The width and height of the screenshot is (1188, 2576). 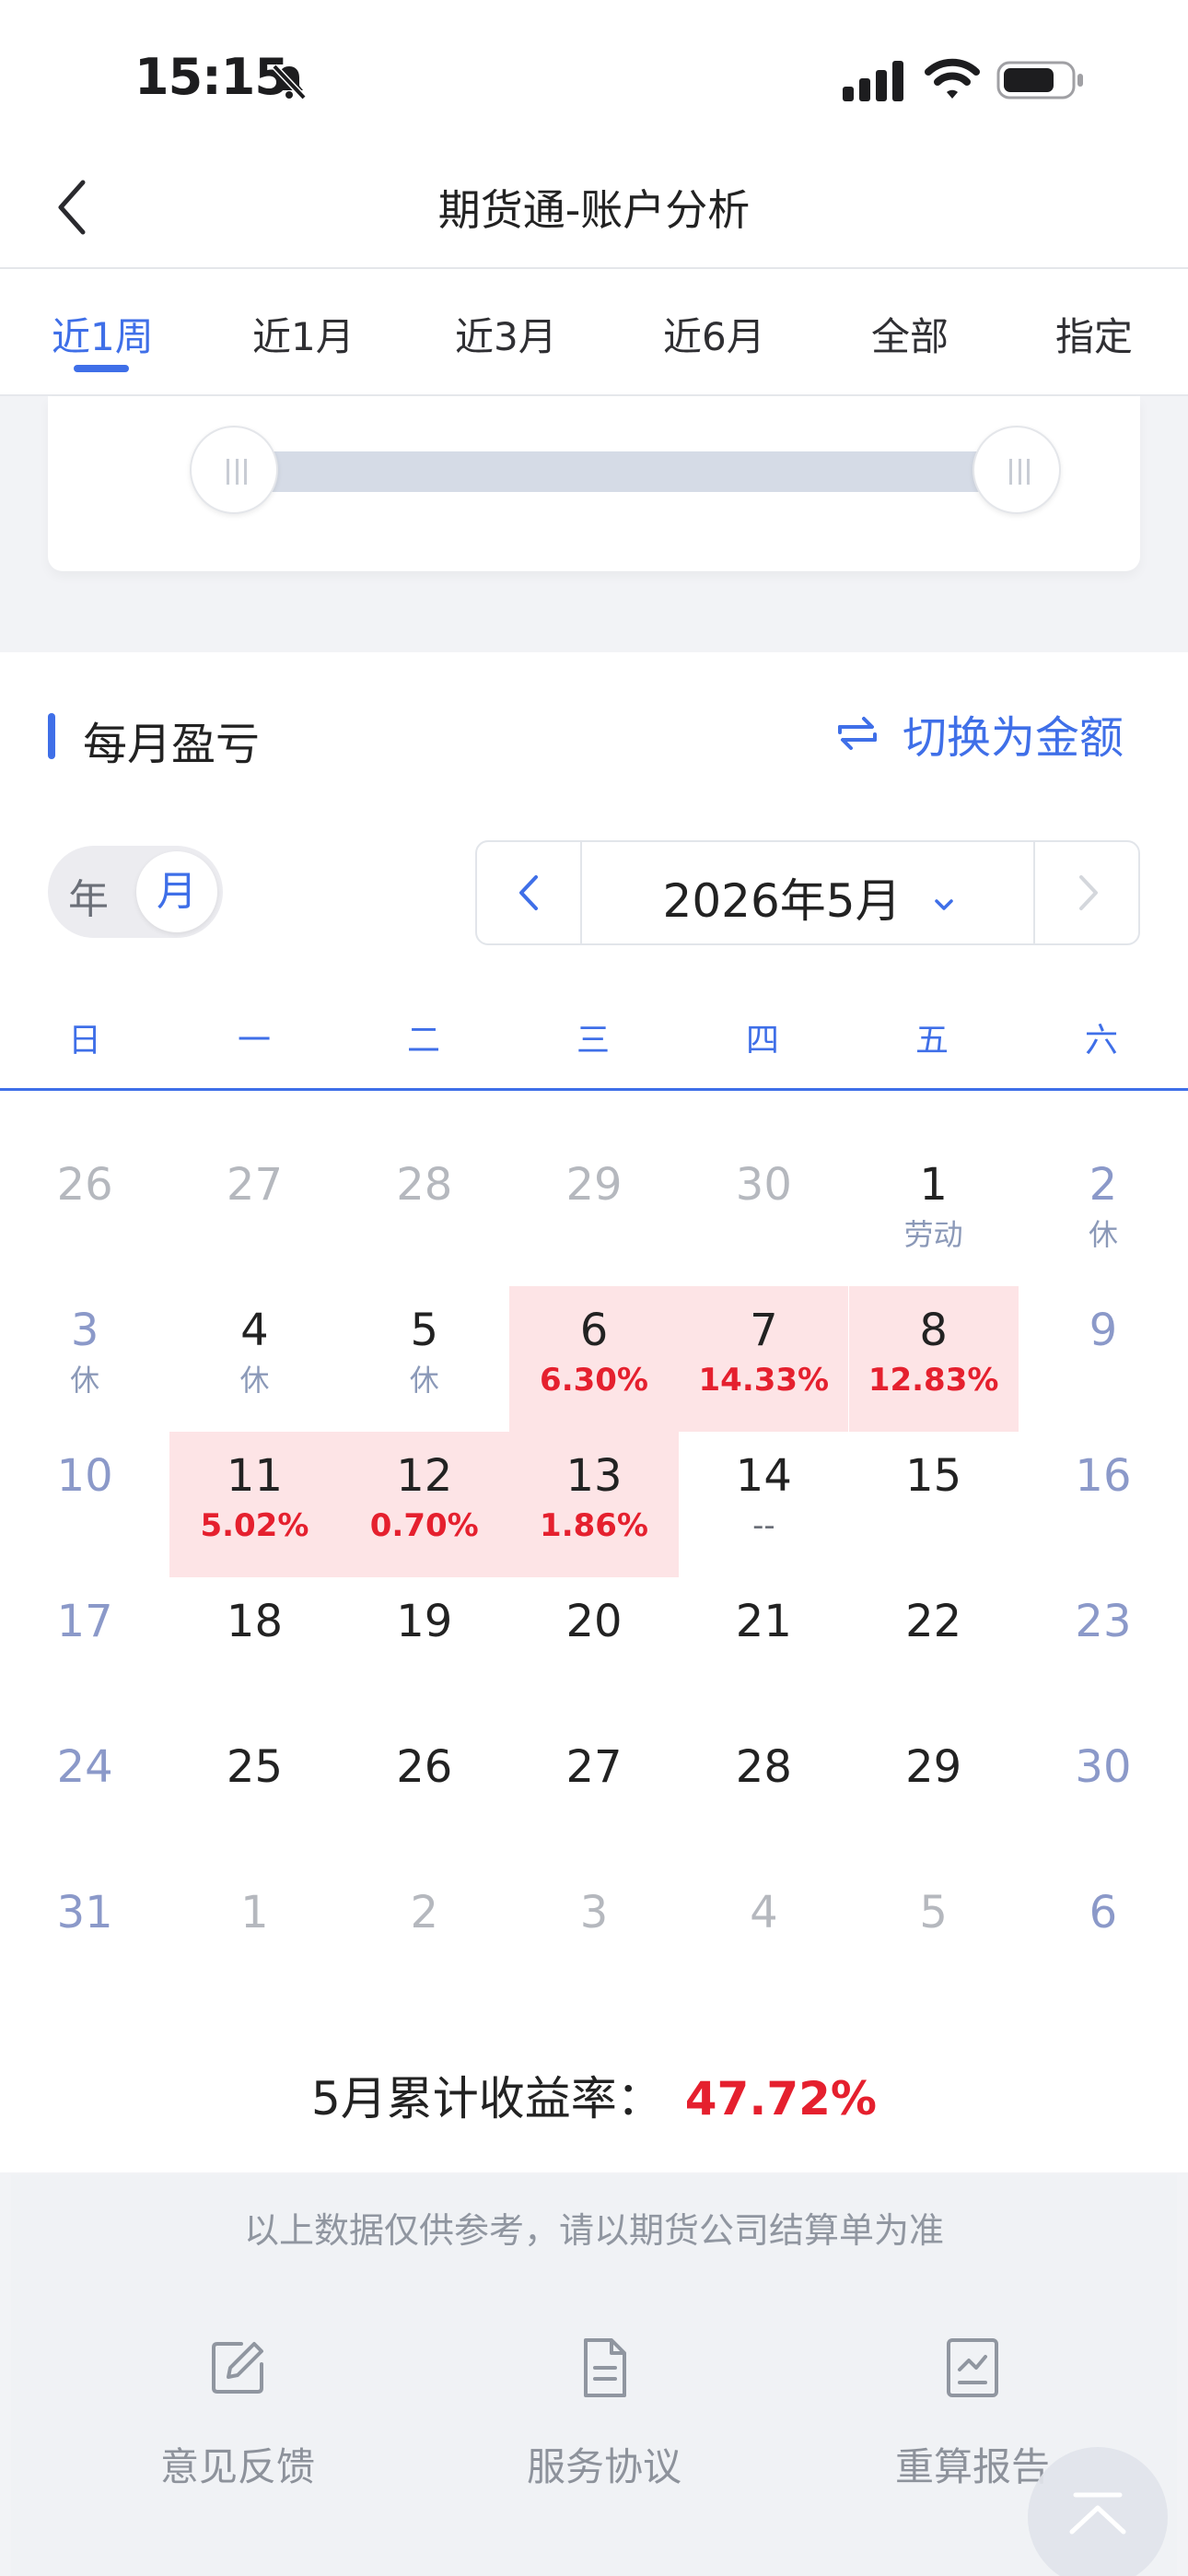 I want to click on day-number: 16, so click(x=1103, y=1476).